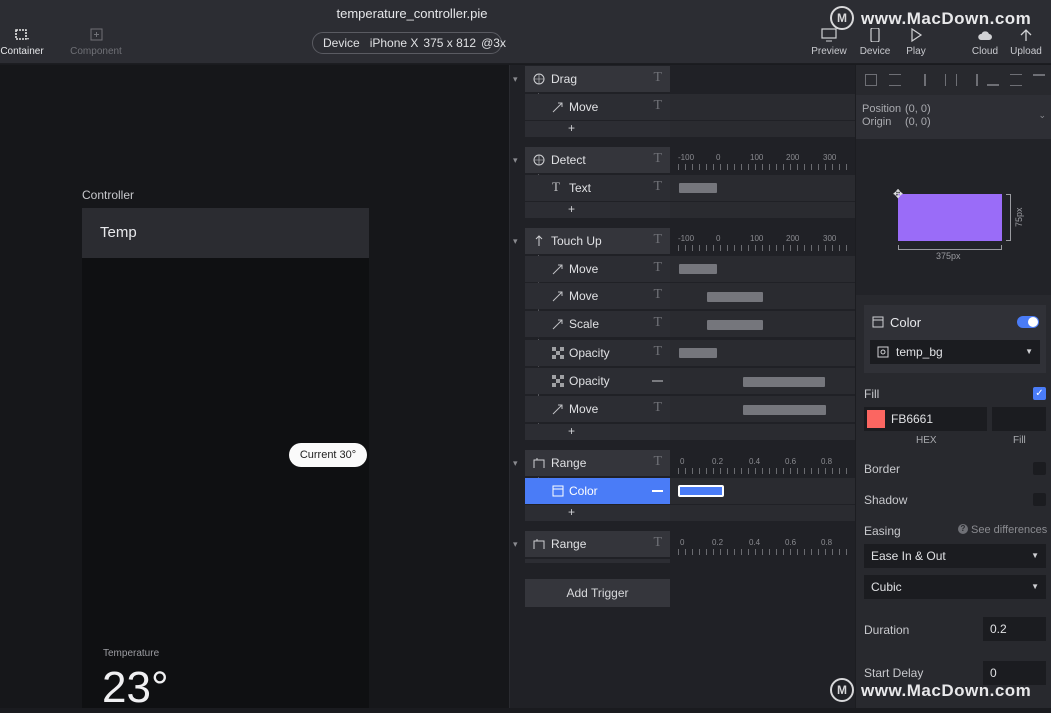  I want to click on temp-header-layer: Temp, so click(225, 233).